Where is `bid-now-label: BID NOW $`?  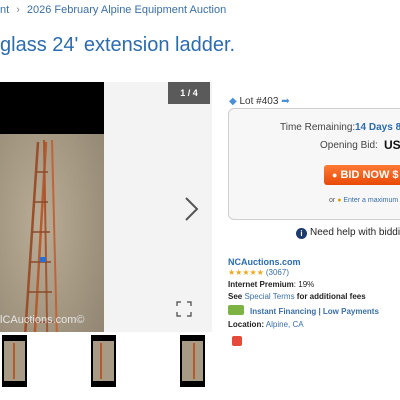 bid-now-label: BID NOW $ is located at coordinates (369, 175).